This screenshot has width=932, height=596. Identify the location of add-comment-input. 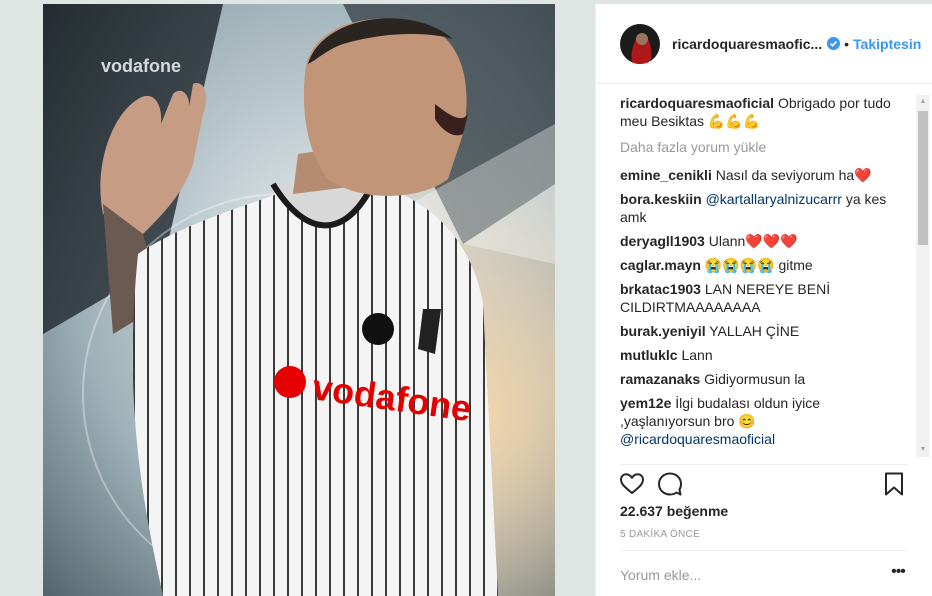
(745, 575).